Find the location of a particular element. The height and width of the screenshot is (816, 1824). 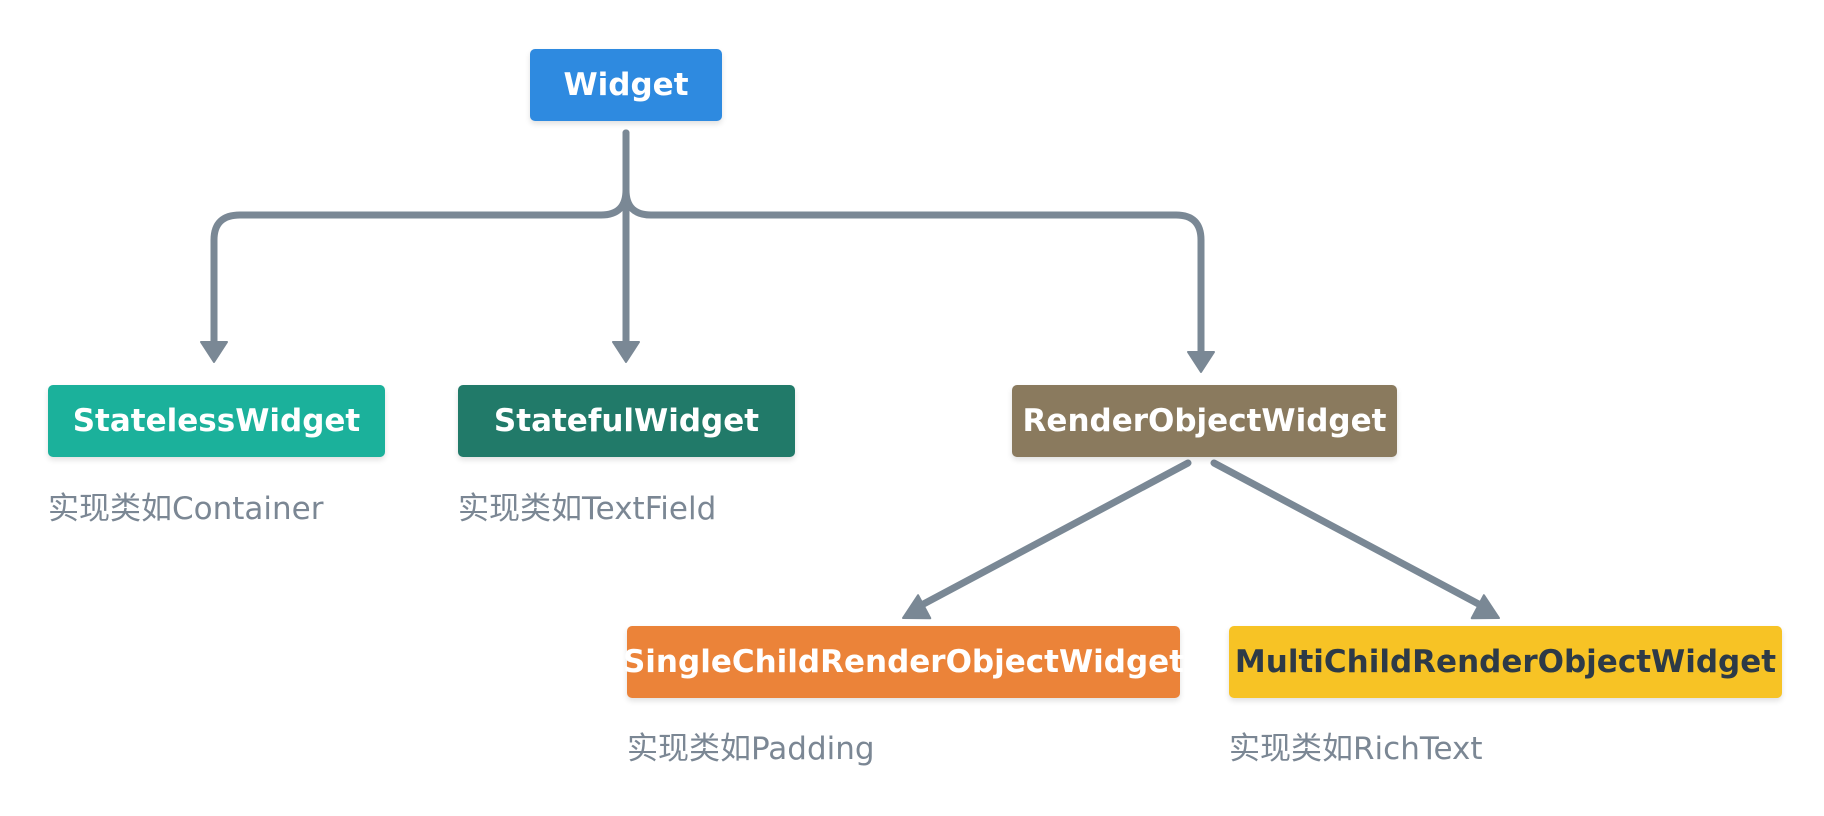

node-stateful-widget: StatefulWidget is located at coordinates (626, 421).